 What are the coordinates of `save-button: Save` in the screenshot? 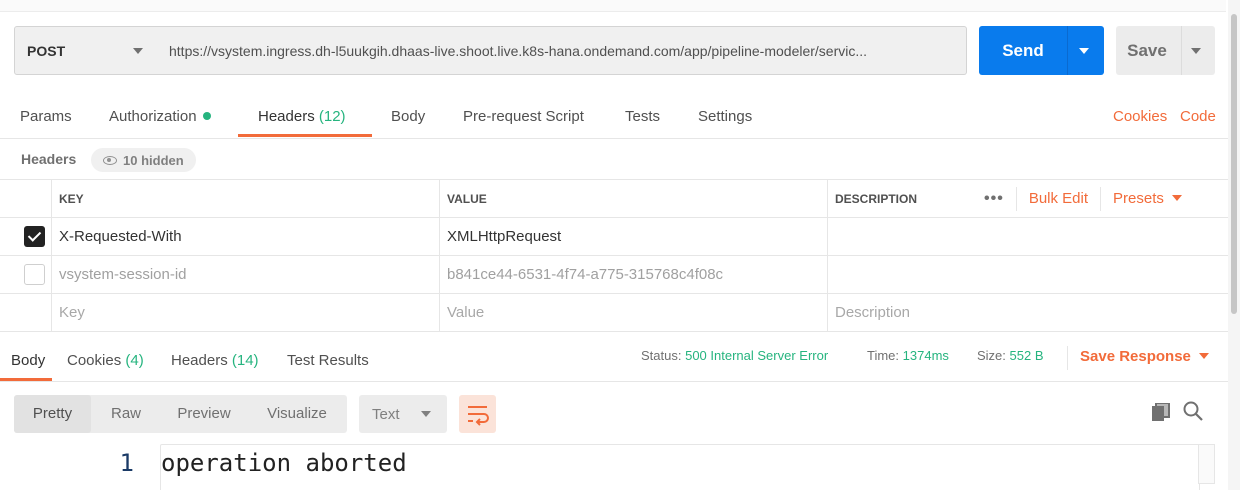 It's located at (1165, 50).